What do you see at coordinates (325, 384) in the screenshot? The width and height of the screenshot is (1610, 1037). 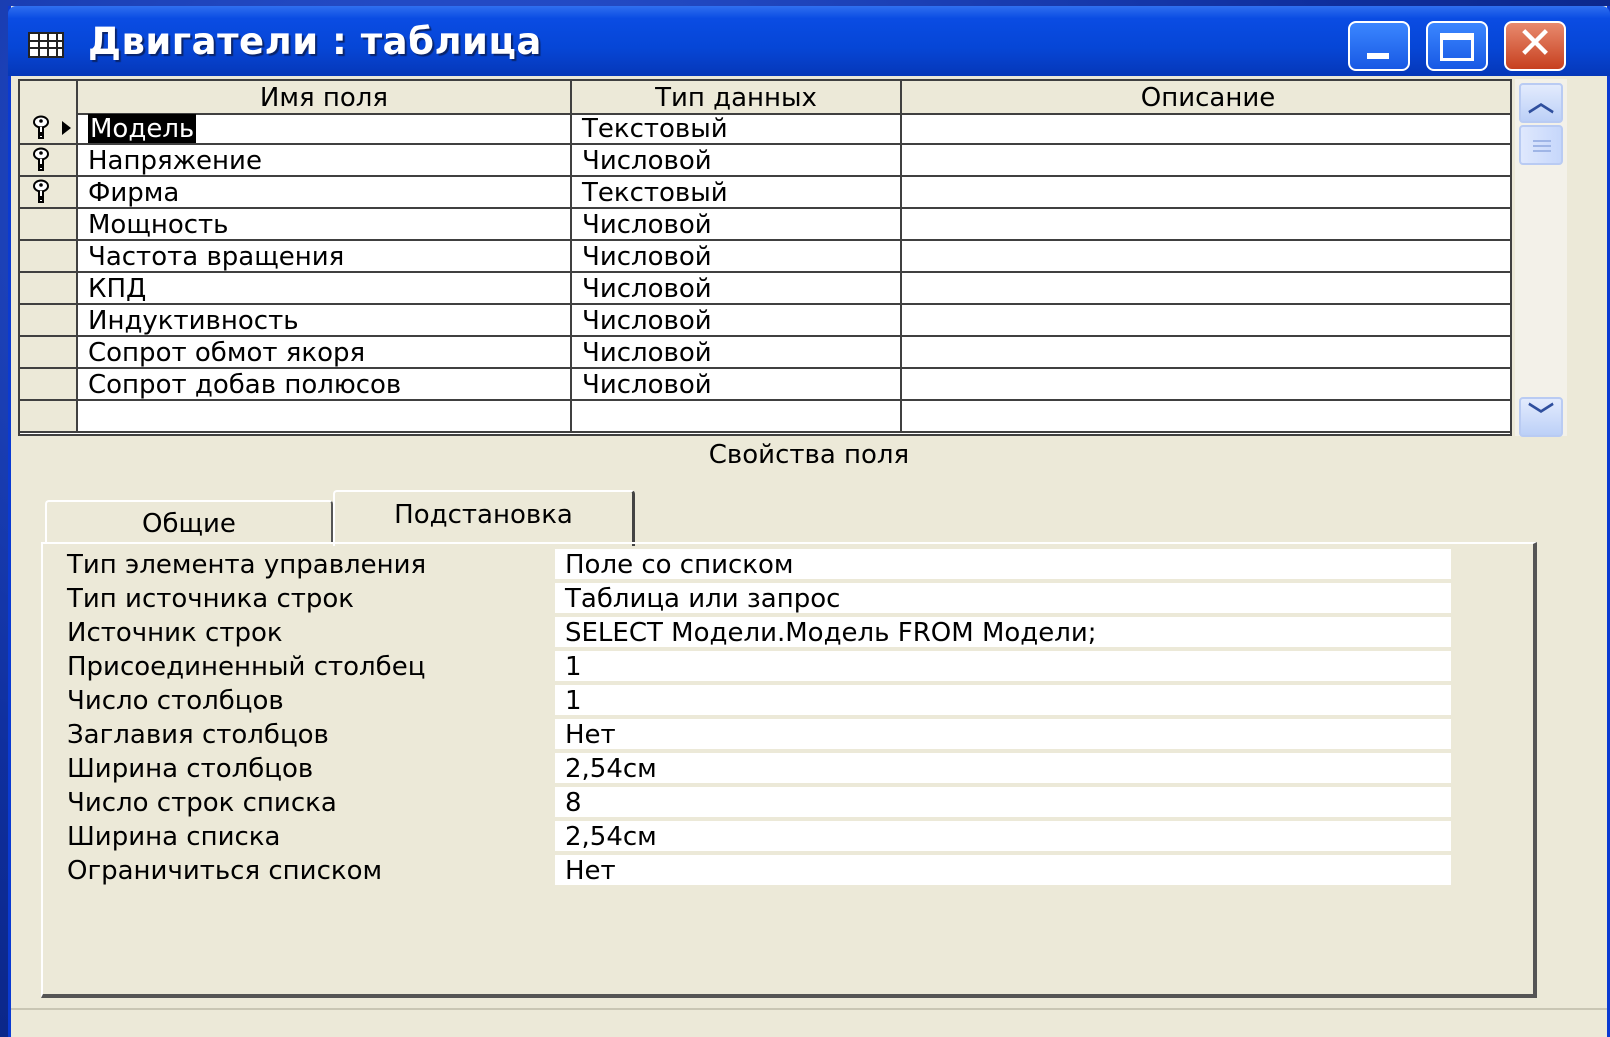 I see `field-name-cell: Сопрот добав полюсов` at bounding box center [325, 384].